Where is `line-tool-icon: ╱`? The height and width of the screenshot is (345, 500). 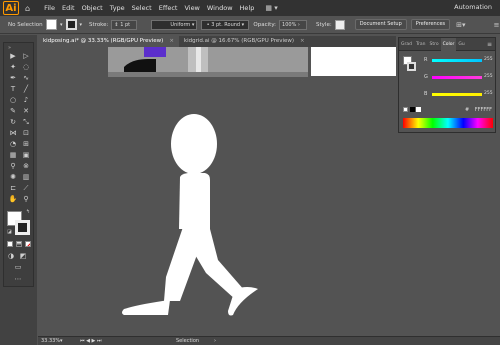
line-tool-icon: ╱ is located at coordinates (26, 89).